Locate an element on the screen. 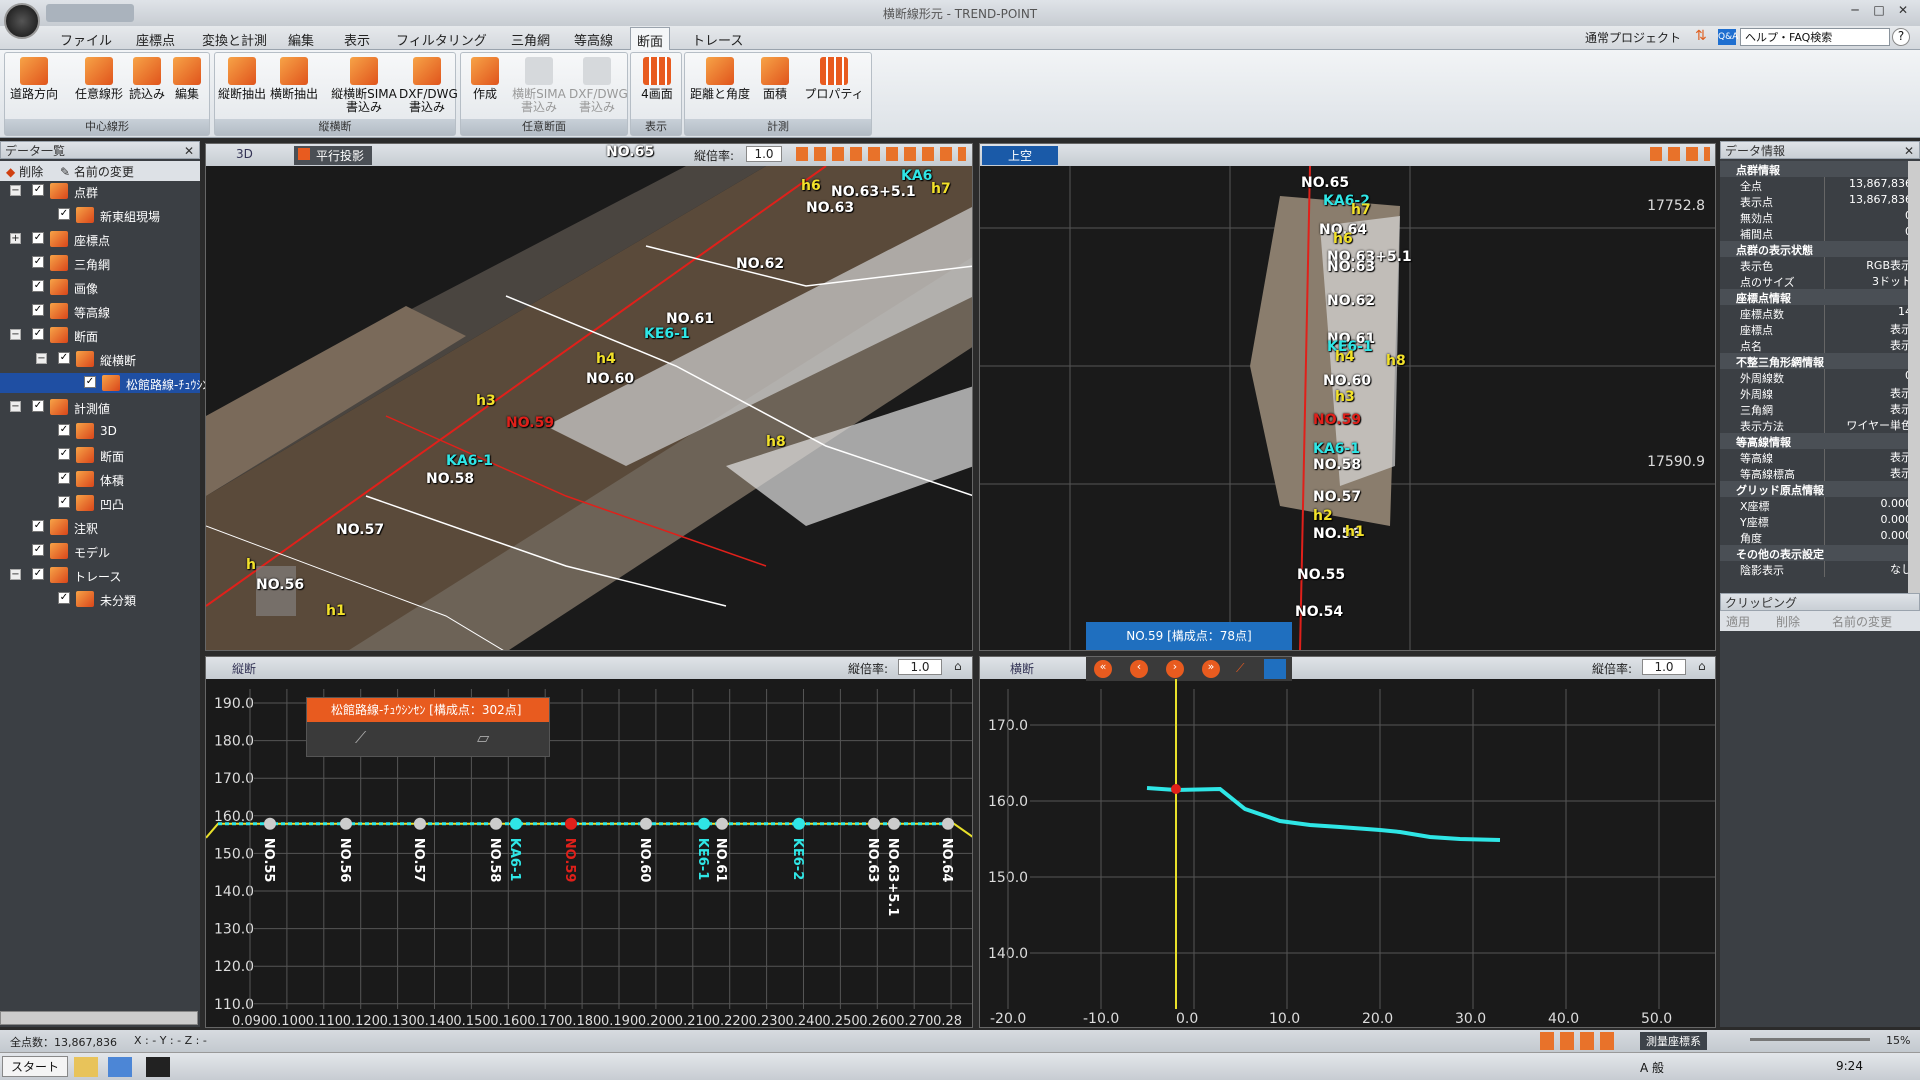 This screenshot has width=1920, height=1080. tab-trace: トレース is located at coordinates (717, 40).